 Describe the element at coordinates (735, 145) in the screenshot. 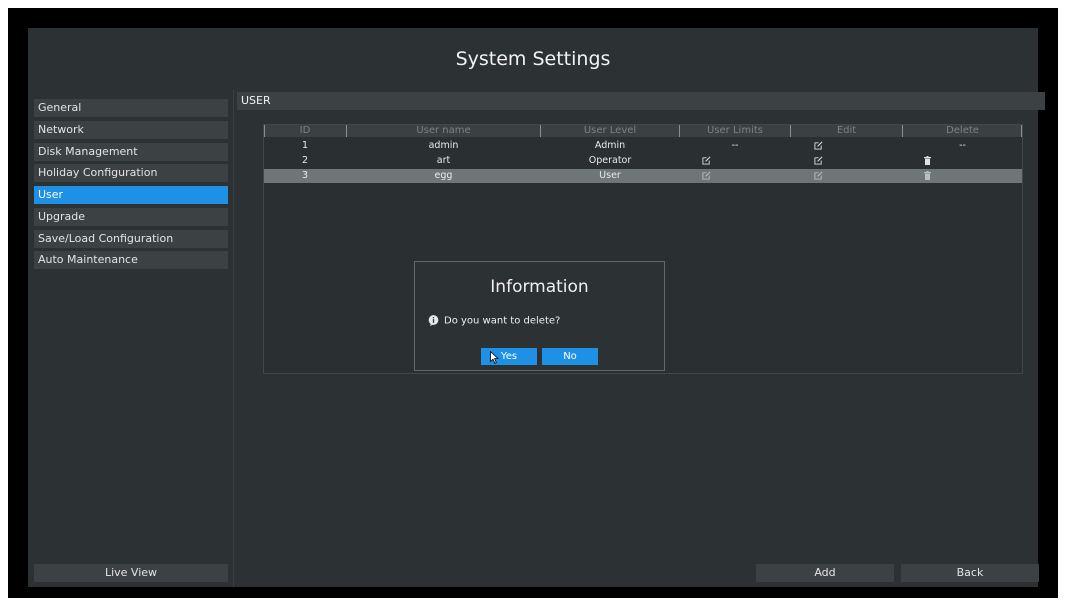

I see `cell-user-limits: --` at that location.